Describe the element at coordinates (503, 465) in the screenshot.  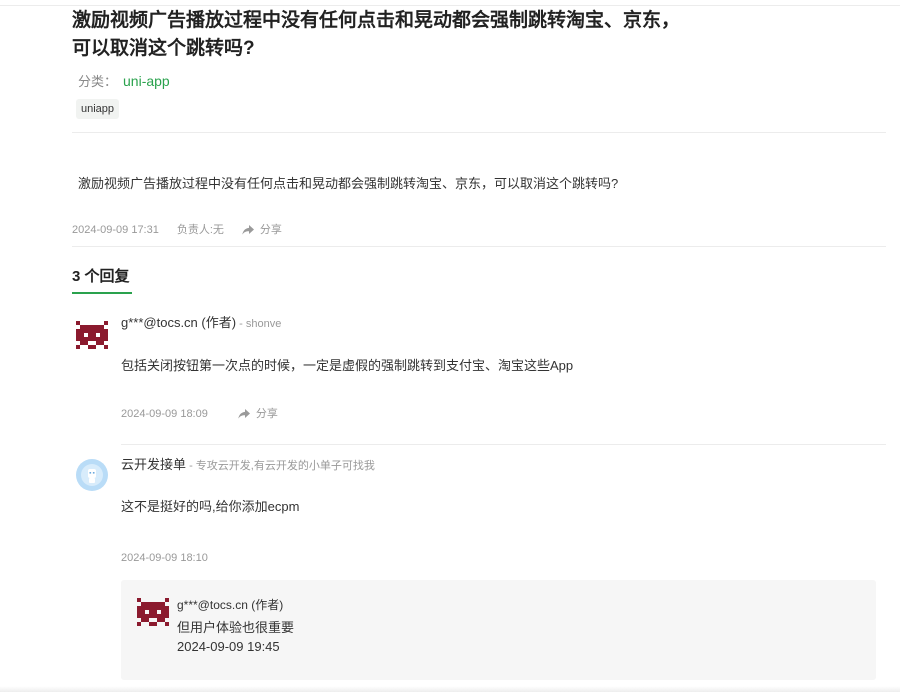
I see `reply-author-row: 云开发接单 - 专攻云开发,有云开发的小单子可找我` at that location.